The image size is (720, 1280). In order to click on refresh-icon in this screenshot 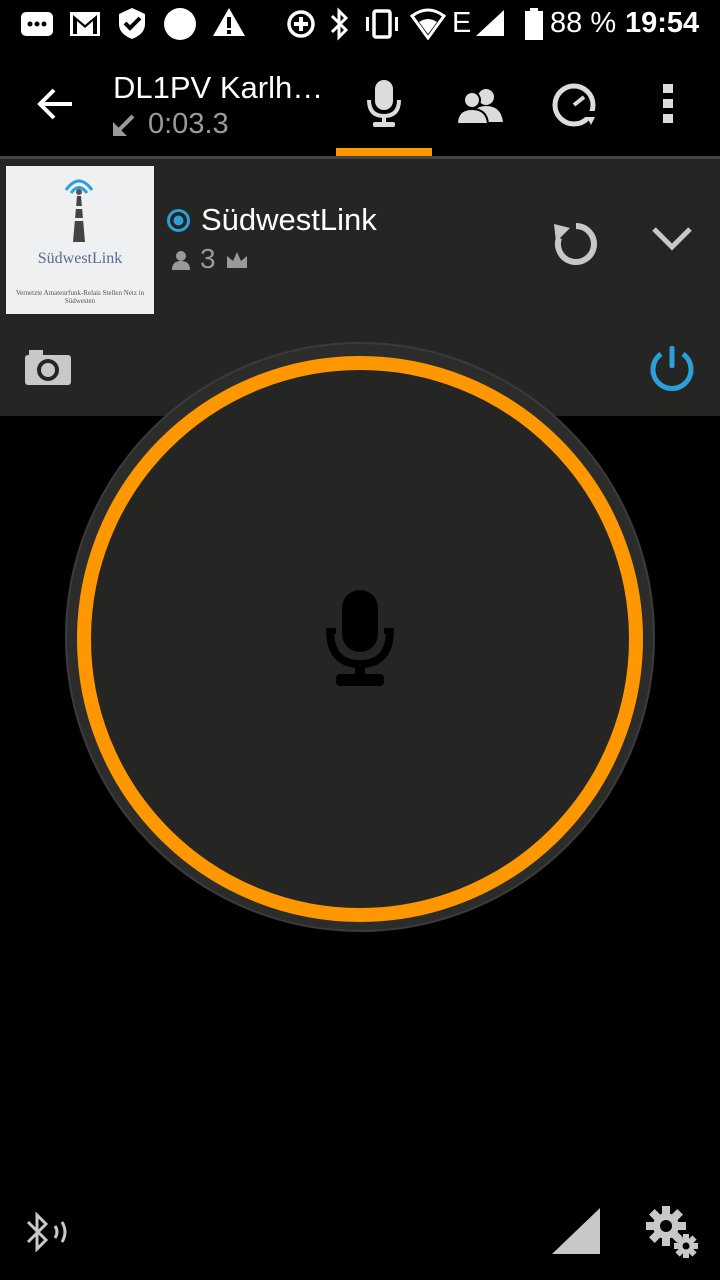, I will do `click(576, 244)`.